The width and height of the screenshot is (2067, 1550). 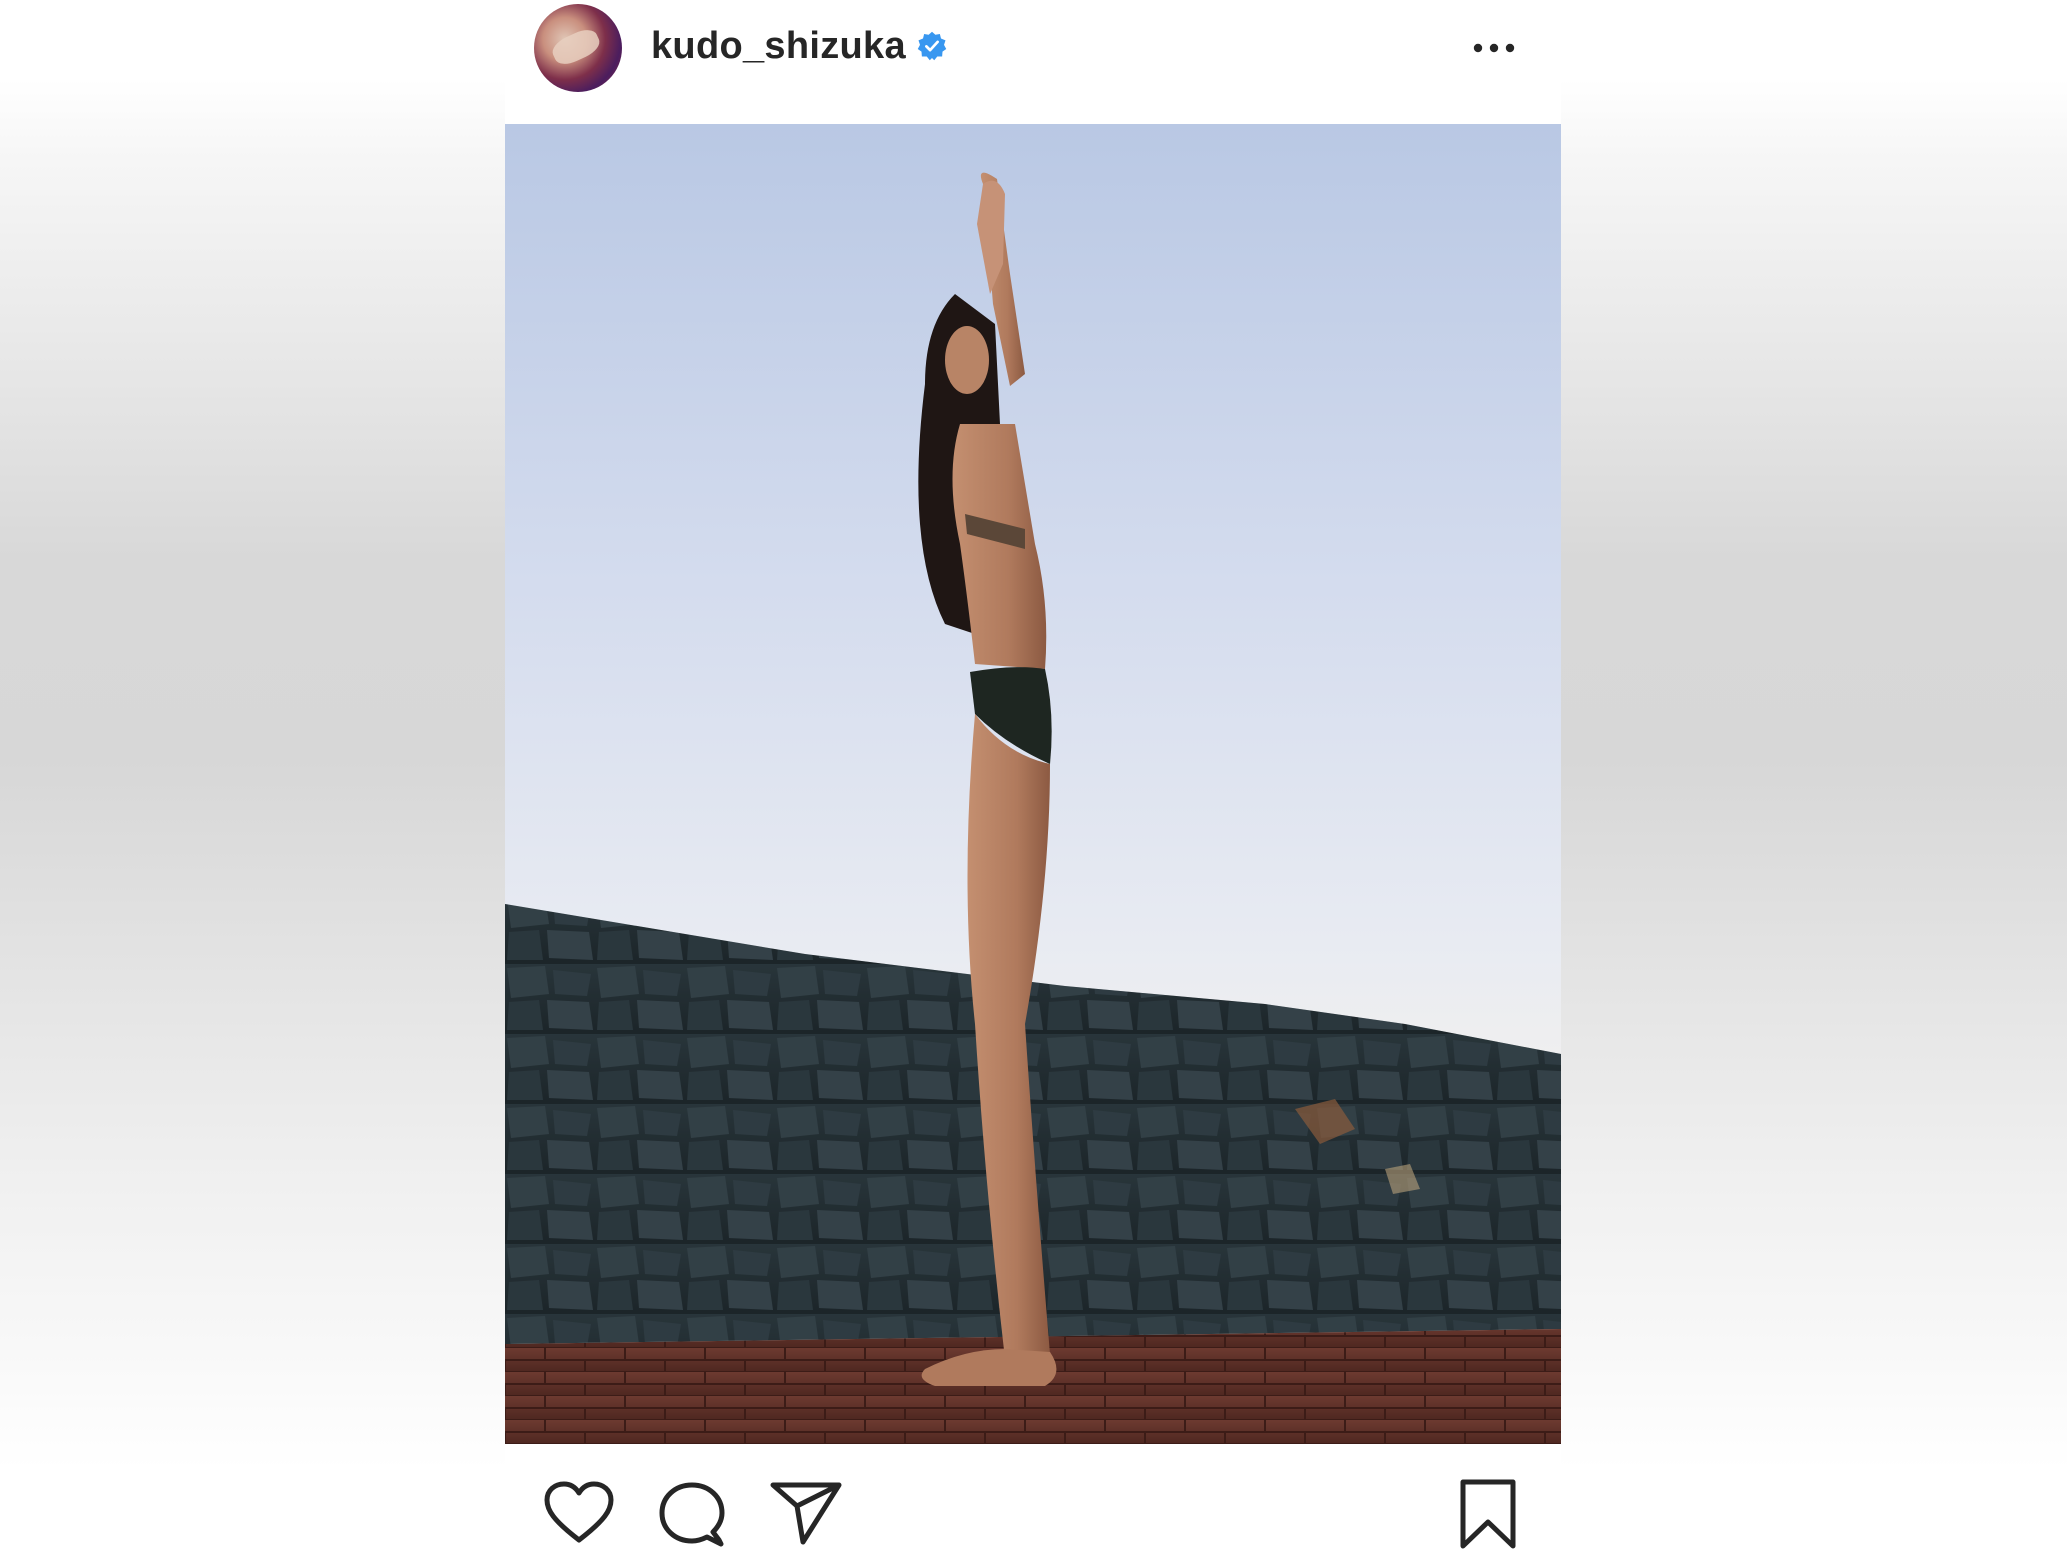 I want to click on post-actions-bar, so click(x=1033, y=1497).